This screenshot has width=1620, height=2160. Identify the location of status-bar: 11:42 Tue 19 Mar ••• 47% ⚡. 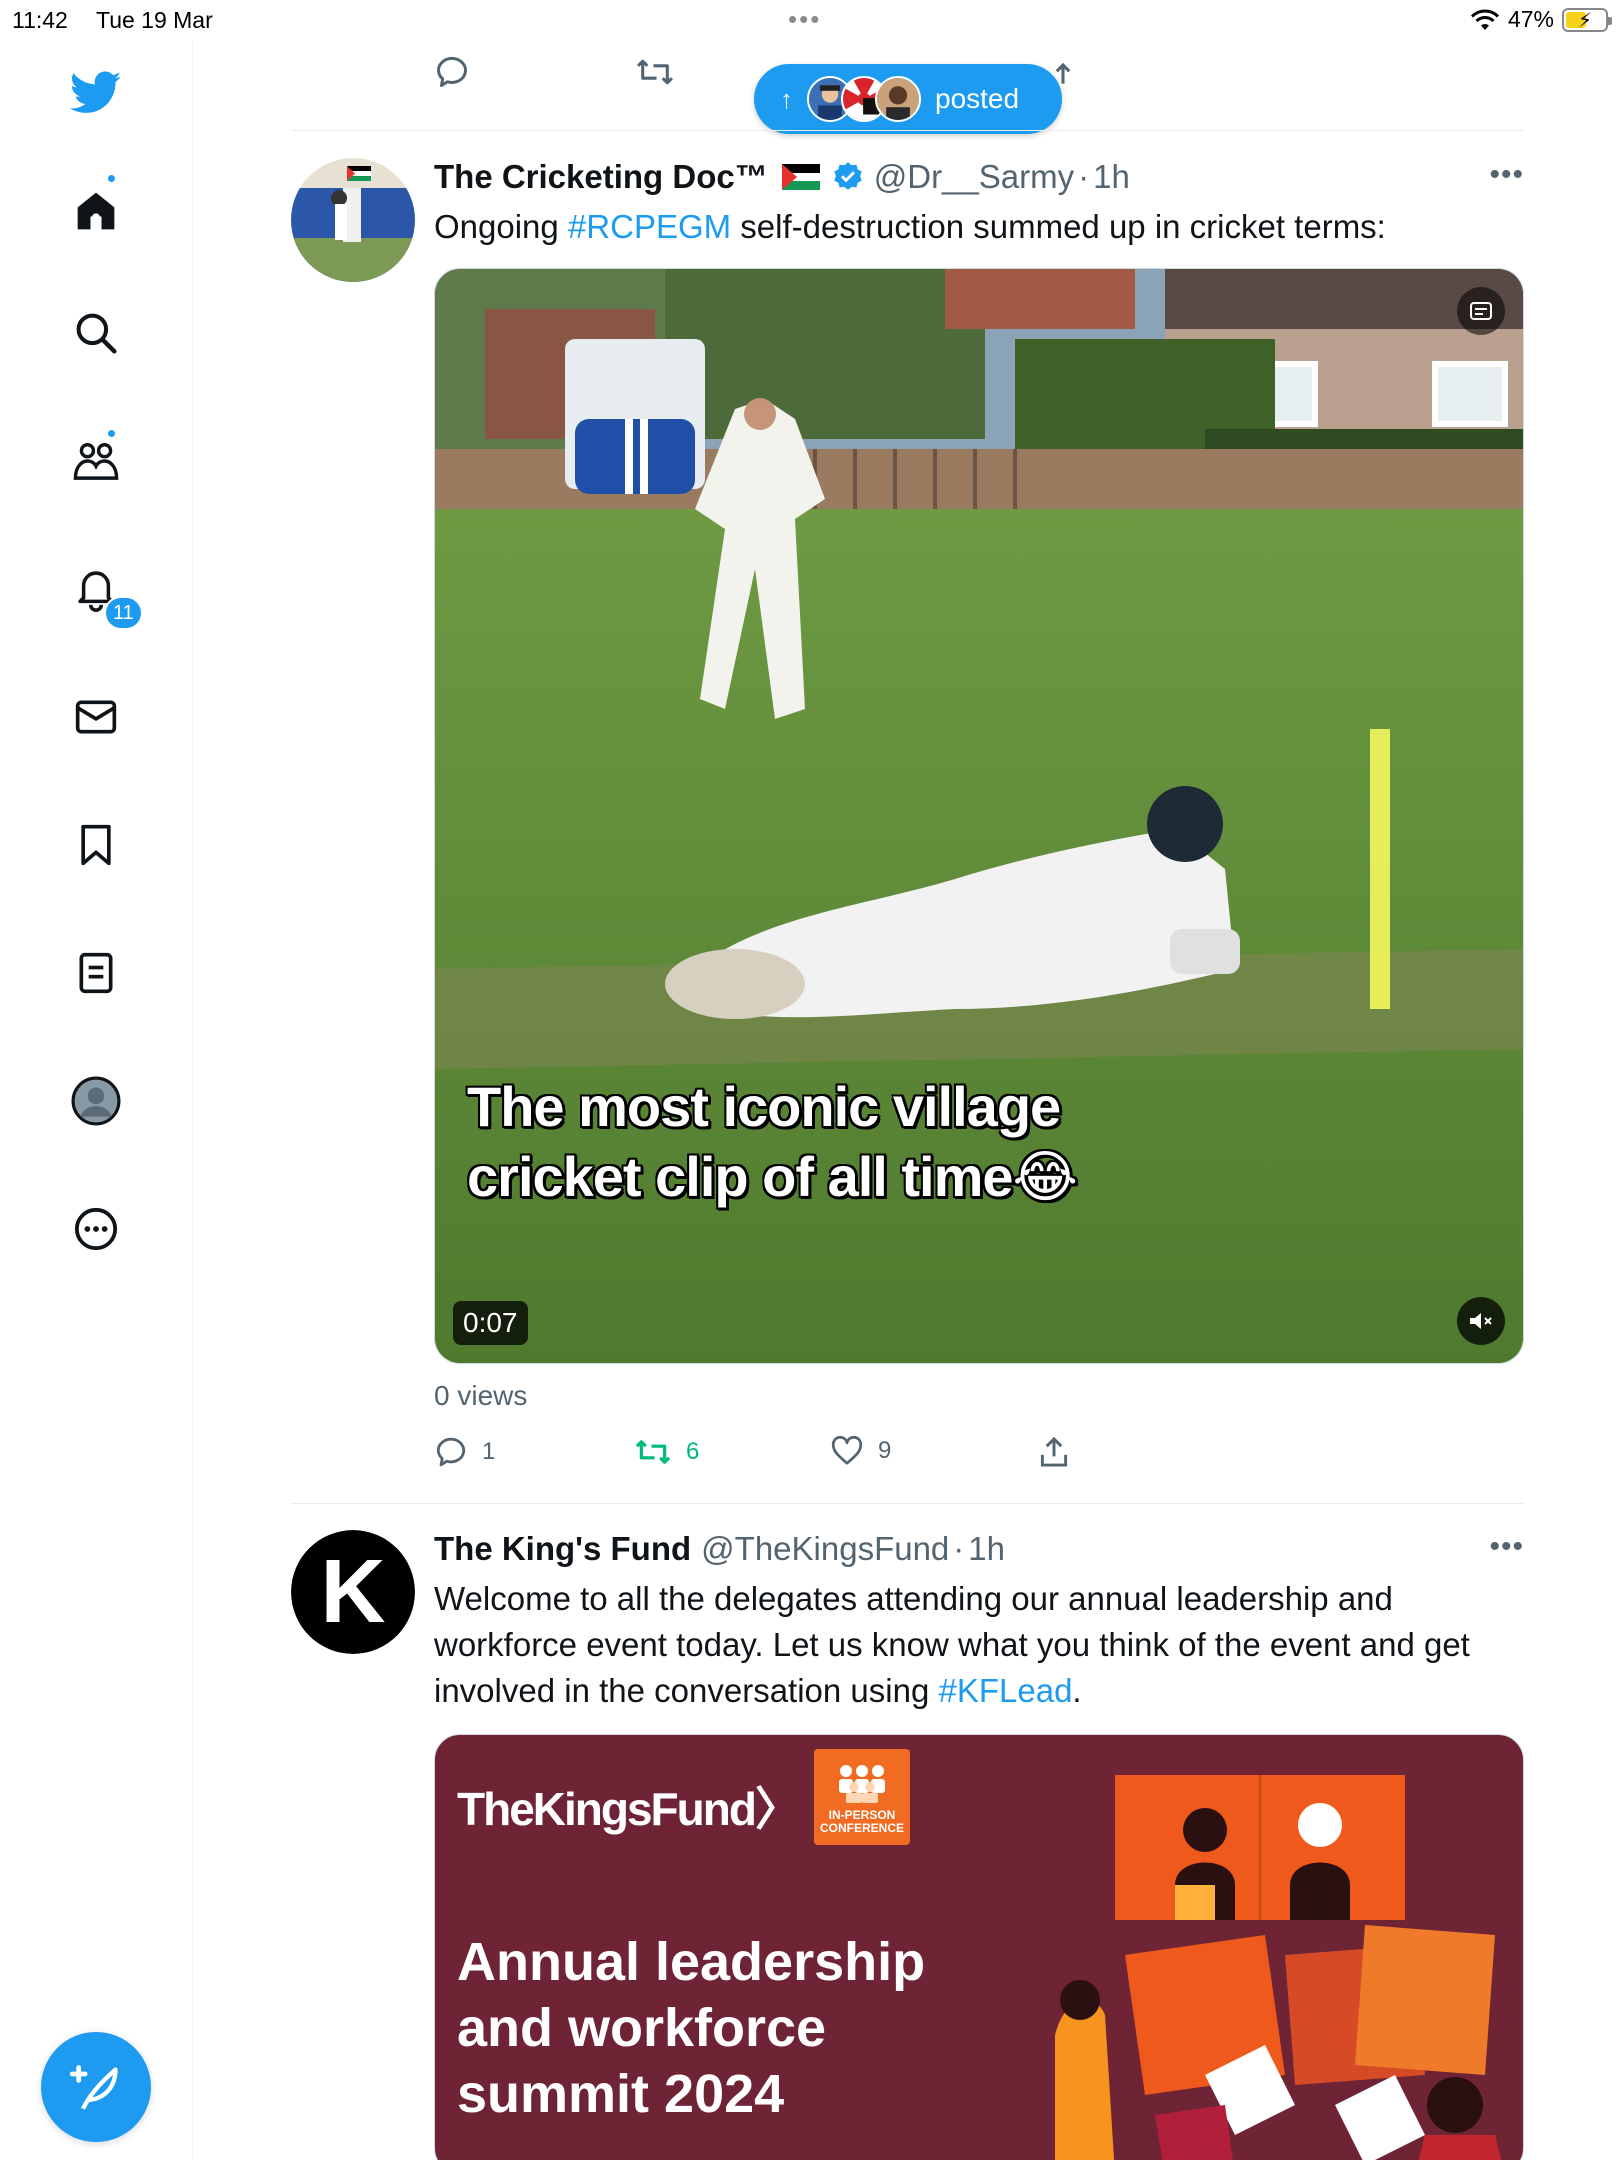
(810, 20).